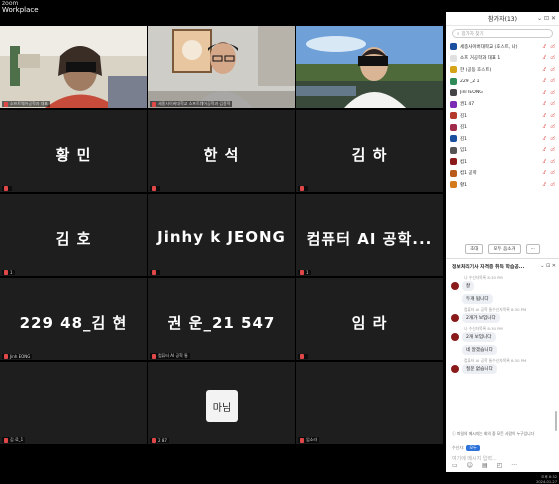 The width and height of the screenshot is (559, 484). I want to click on participant-item: 컴1 공학 ♪̸ ▭̸, so click(502, 174).